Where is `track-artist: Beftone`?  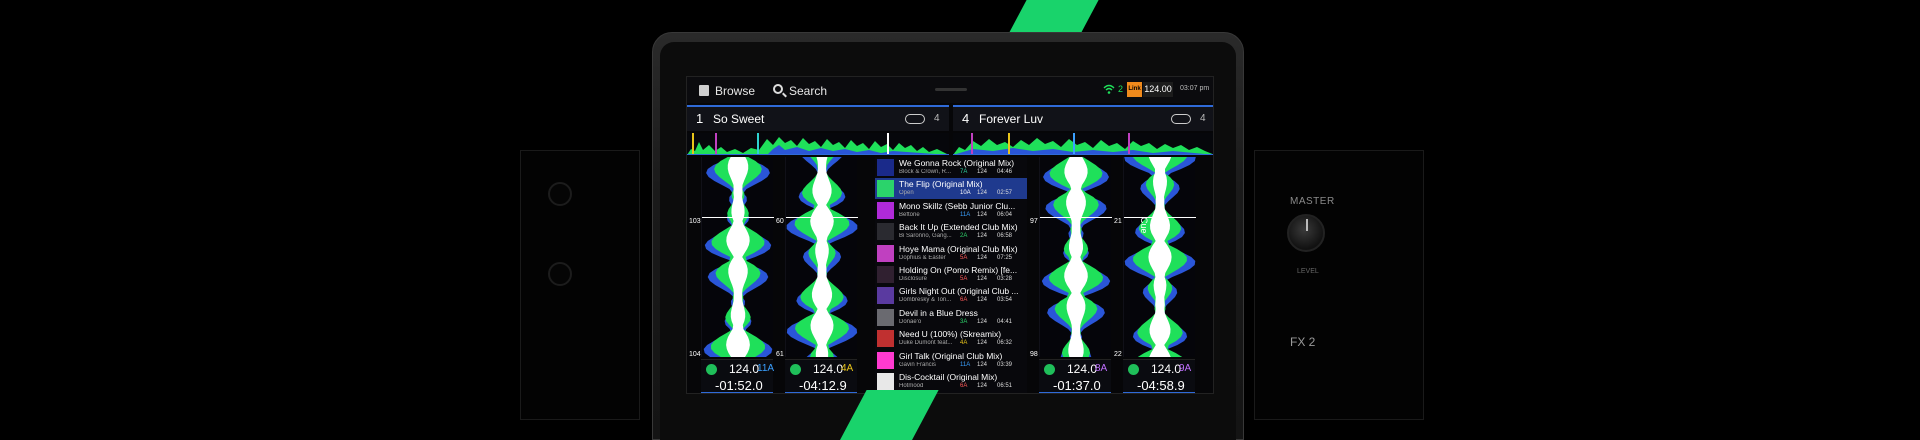 track-artist: Beftone is located at coordinates (909, 214).